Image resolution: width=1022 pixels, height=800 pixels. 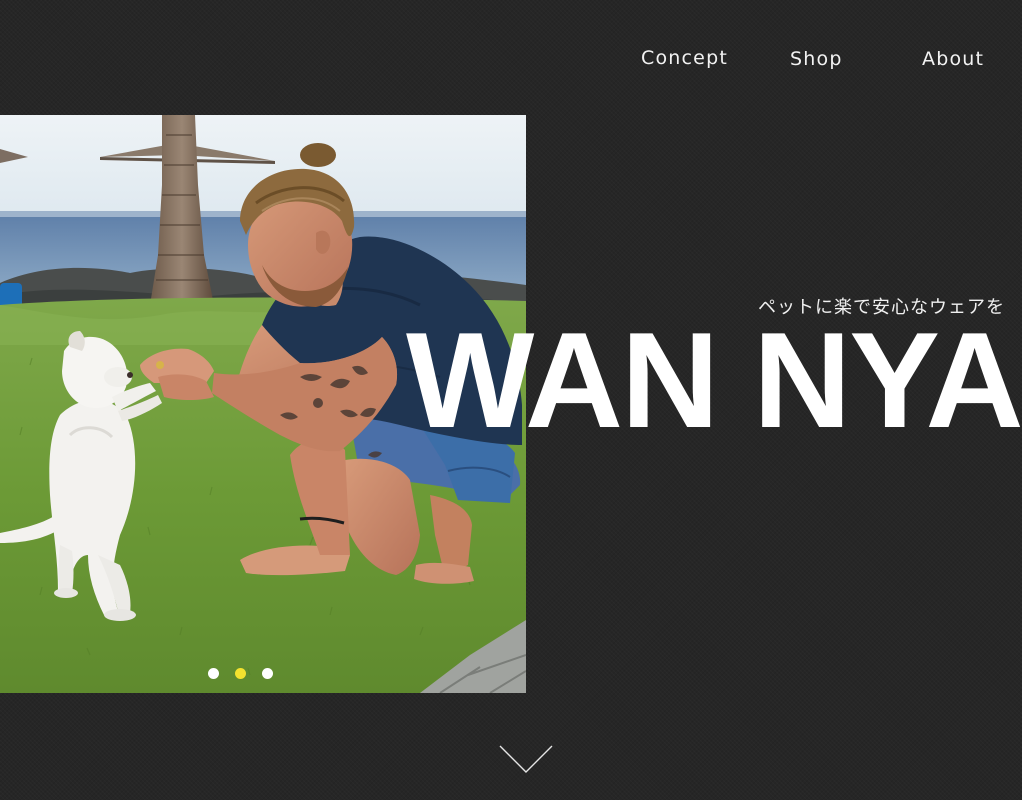 What do you see at coordinates (684, 58) in the screenshot?
I see `nav-link-concept: Concept` at bounding box center [684, 58].